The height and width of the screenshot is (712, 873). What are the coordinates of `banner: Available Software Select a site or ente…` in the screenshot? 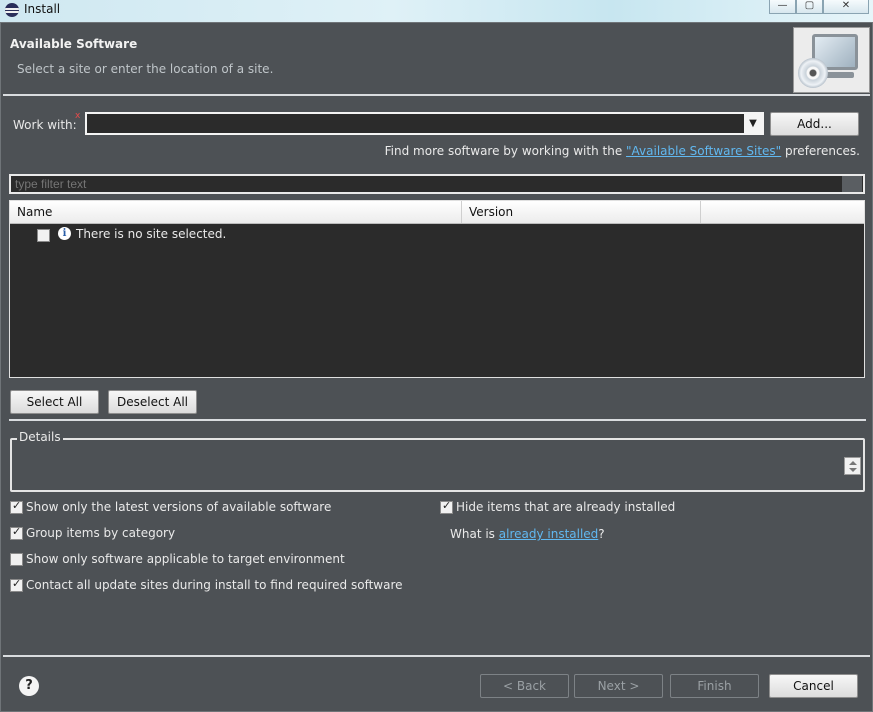 It's located at (436, 59).